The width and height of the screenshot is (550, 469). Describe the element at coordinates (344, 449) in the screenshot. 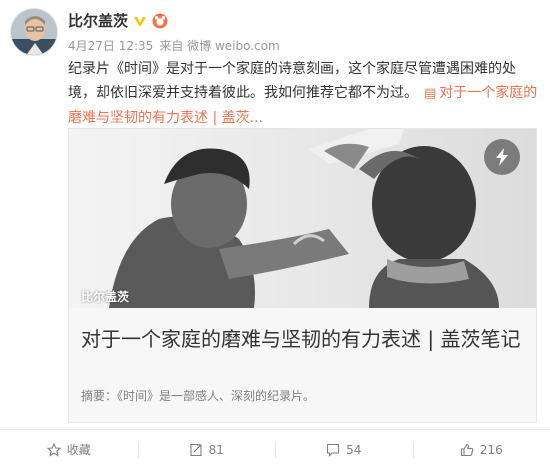

I see `comment-button: 54` at that location.